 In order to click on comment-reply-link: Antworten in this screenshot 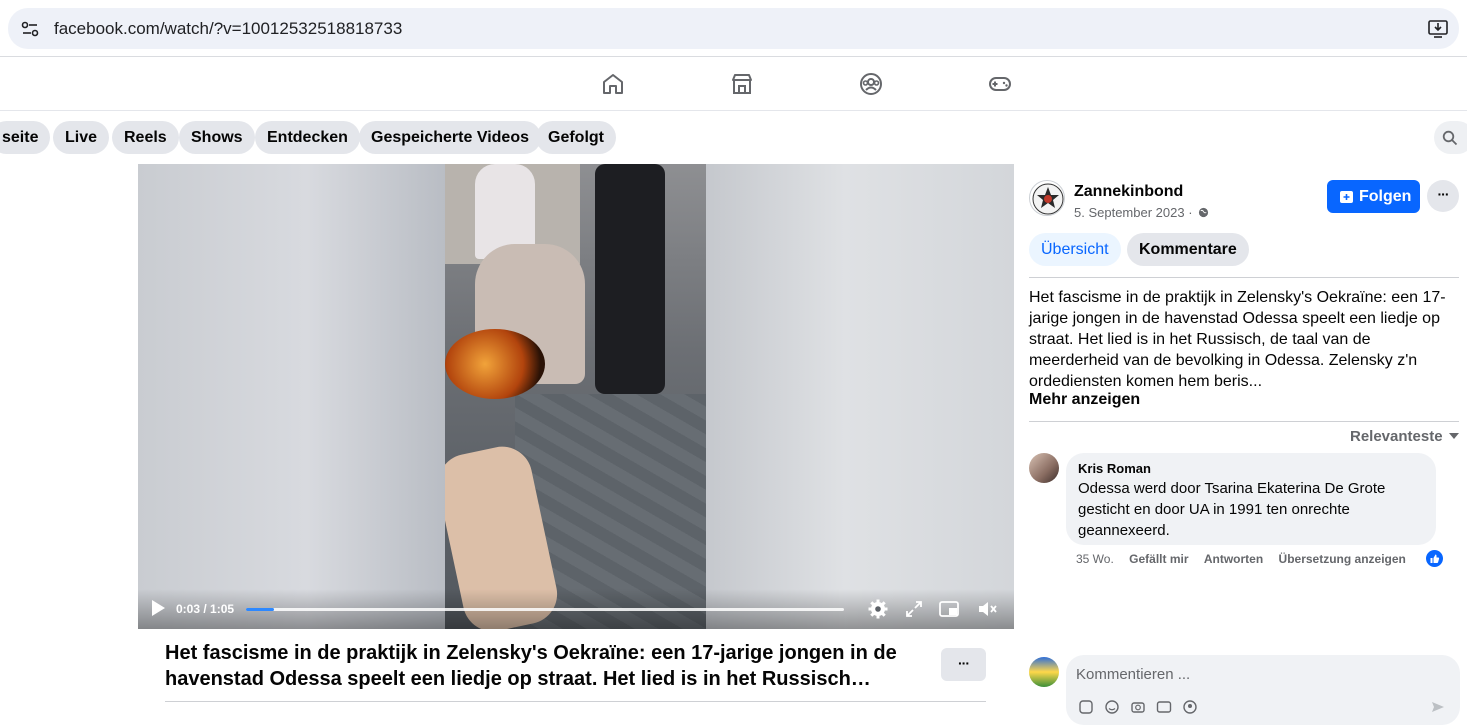, I will do `click(1233, 559)`.